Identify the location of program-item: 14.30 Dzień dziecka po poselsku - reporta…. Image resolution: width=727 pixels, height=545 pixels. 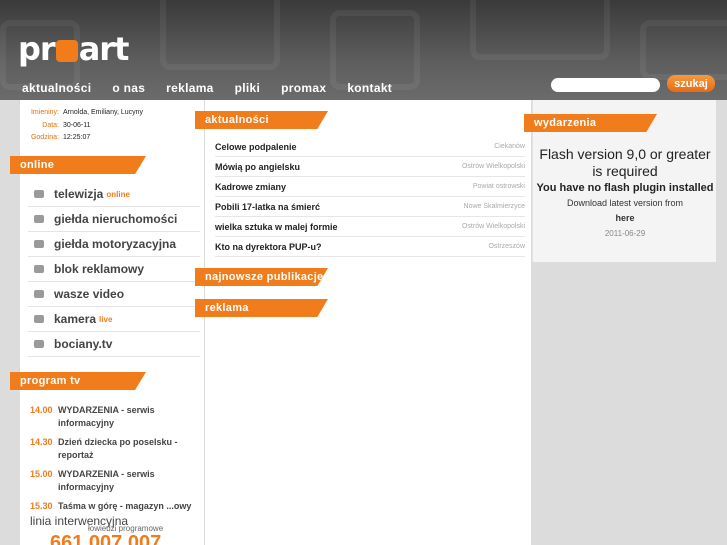
(115, 449).